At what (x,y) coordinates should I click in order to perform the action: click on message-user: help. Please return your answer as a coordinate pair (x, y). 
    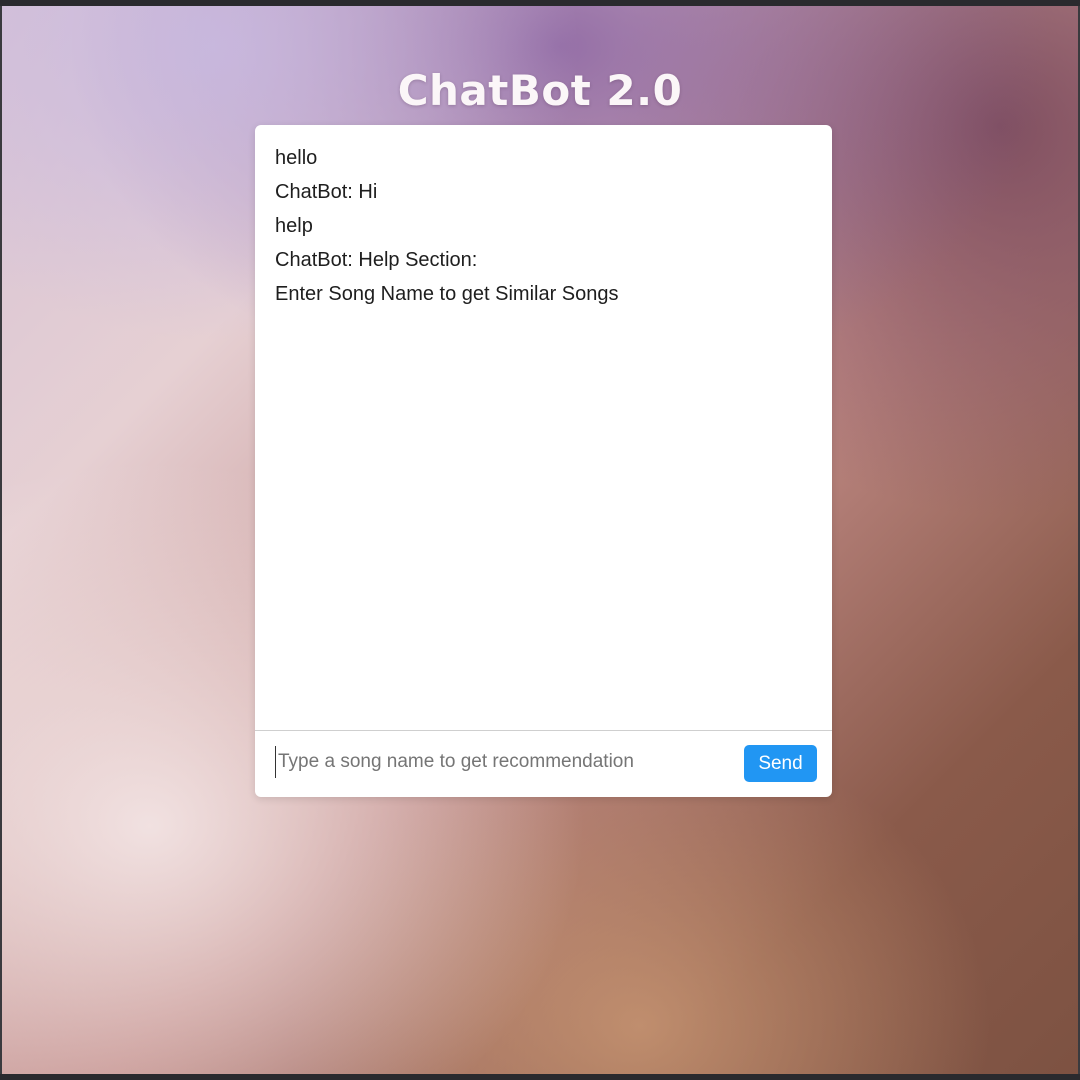
    Looking at the image, I should click on (294, 226).